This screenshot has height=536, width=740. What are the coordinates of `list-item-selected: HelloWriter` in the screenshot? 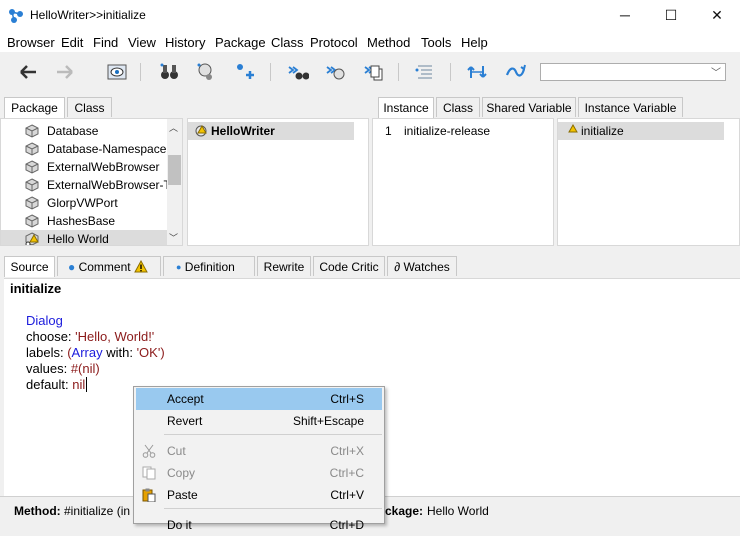 It's located at (271, 131).